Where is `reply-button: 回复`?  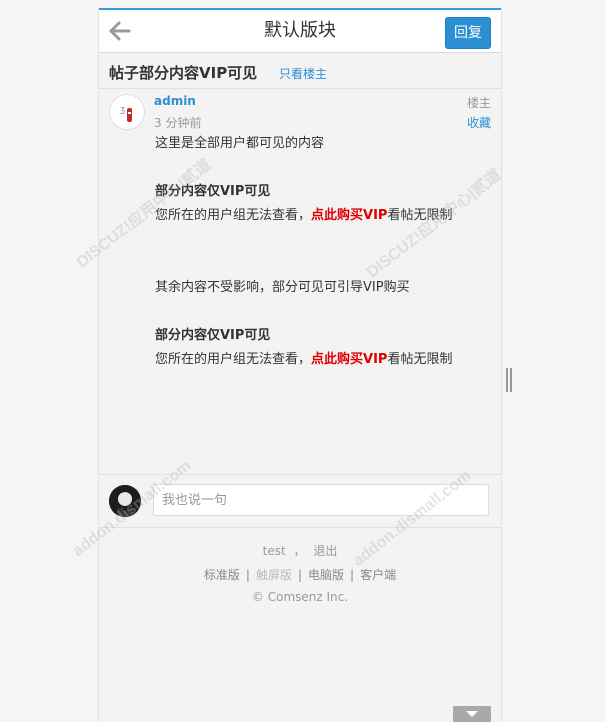 reply-button: 回复 is located at coordinates (468, 33).